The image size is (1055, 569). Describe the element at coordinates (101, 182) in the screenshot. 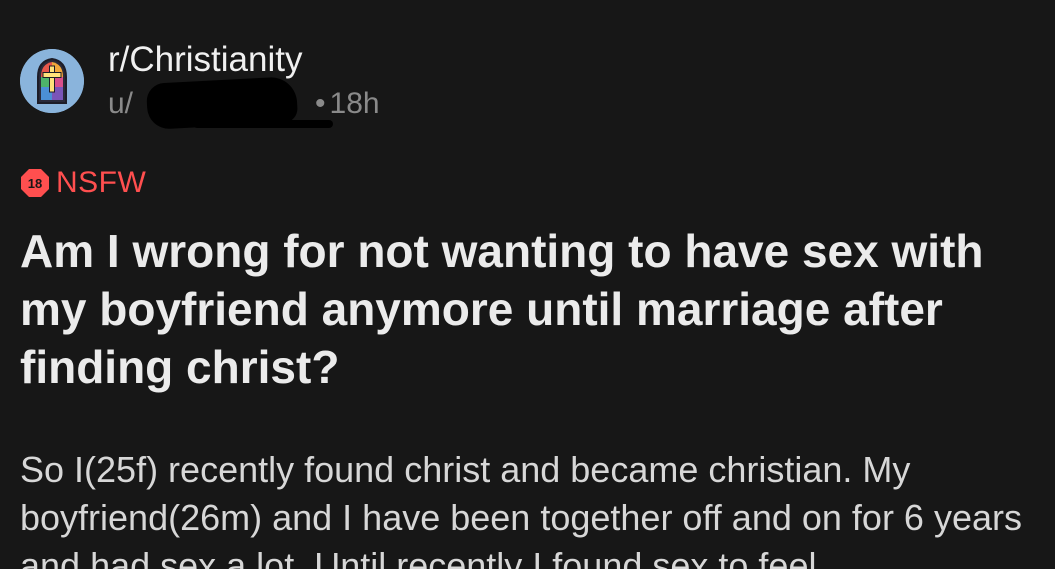

I see `nsfw-label: NSFW` at that location.